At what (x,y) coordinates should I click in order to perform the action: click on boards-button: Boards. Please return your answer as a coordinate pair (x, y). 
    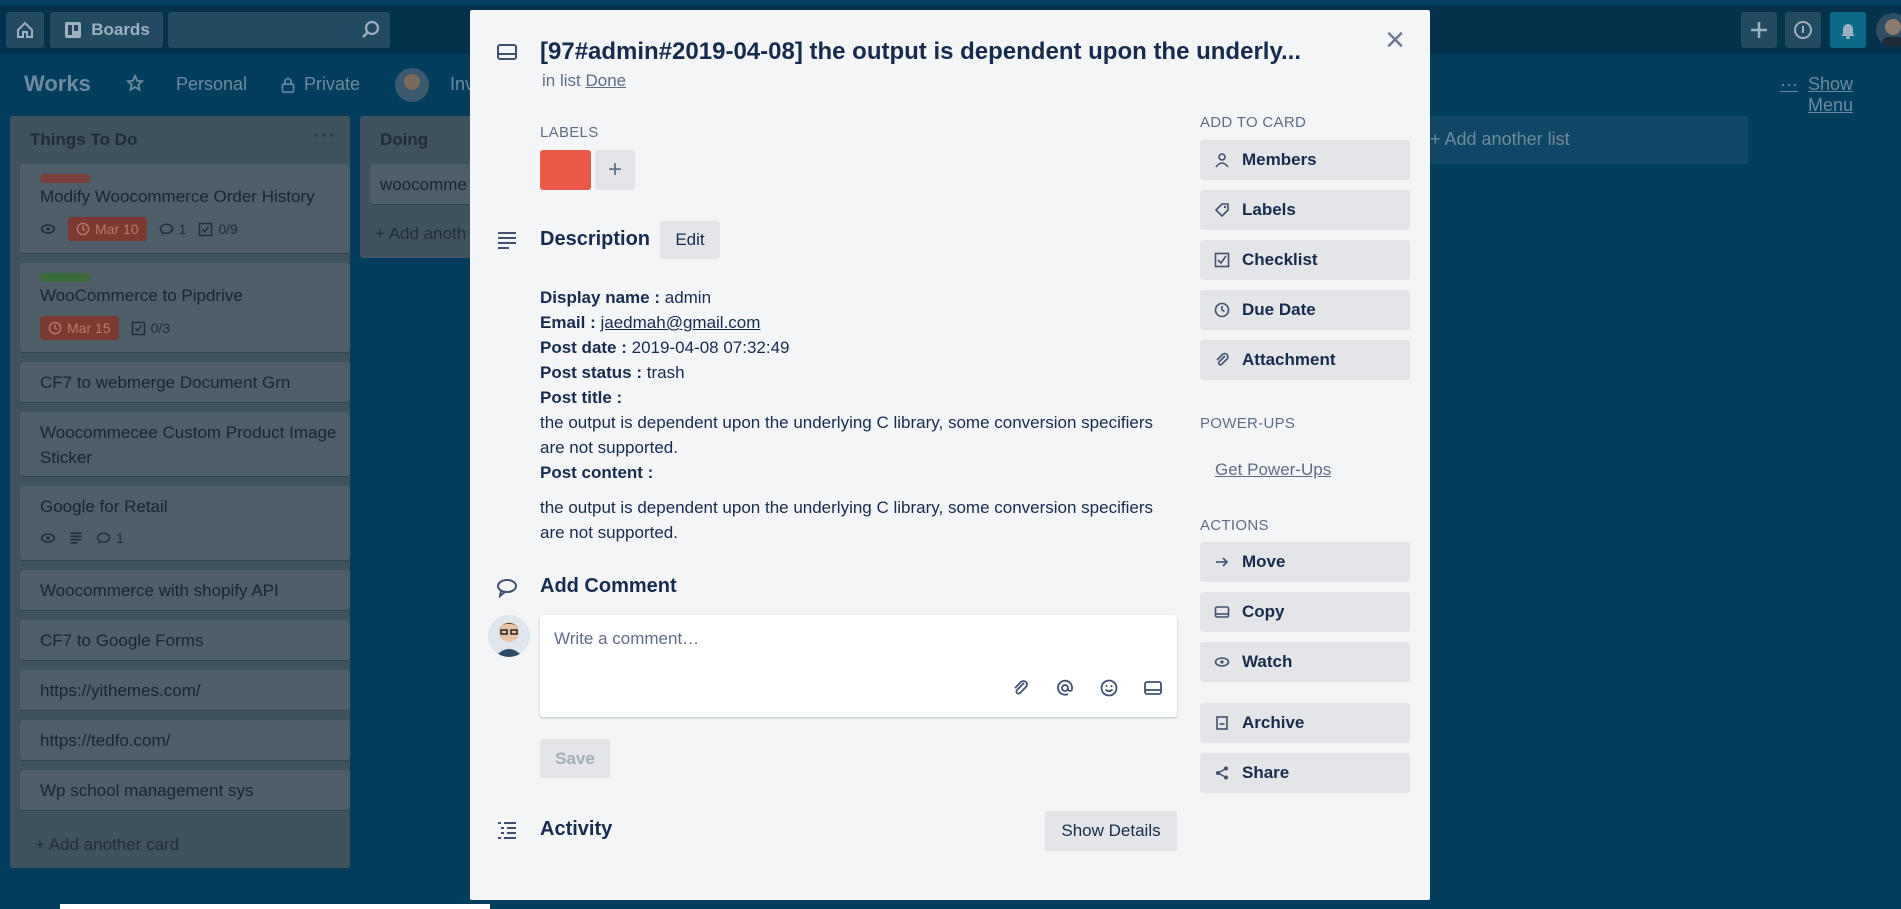
    Looking at the image, I should click on (106, 30).